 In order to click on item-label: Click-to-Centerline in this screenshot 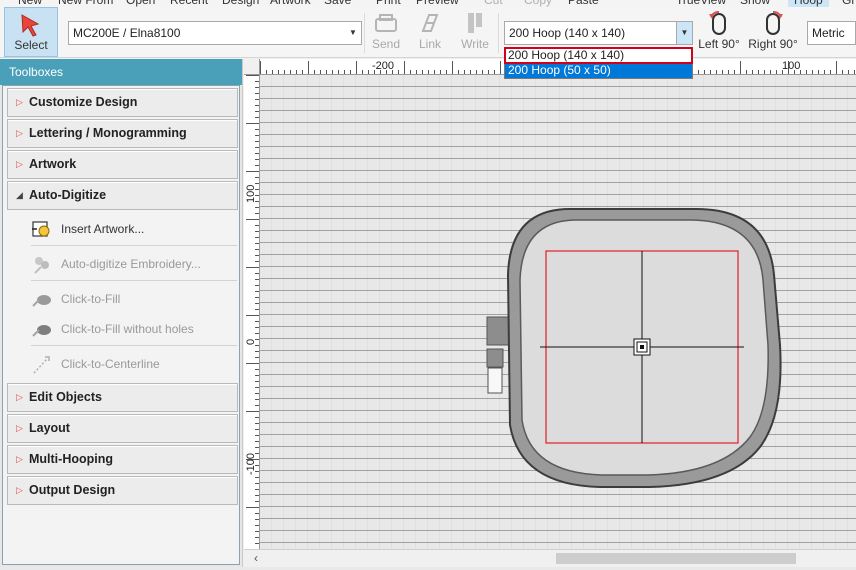, I will do `click(110, 364)`.